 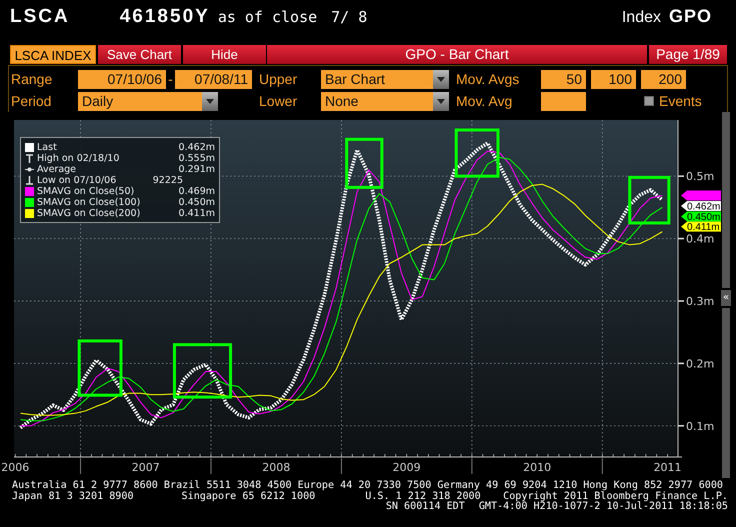 What do you see at coordinates (53, 54) in the screenshot?
I see `security-button: LSCA INDEX` at bounding box center [53, 54].